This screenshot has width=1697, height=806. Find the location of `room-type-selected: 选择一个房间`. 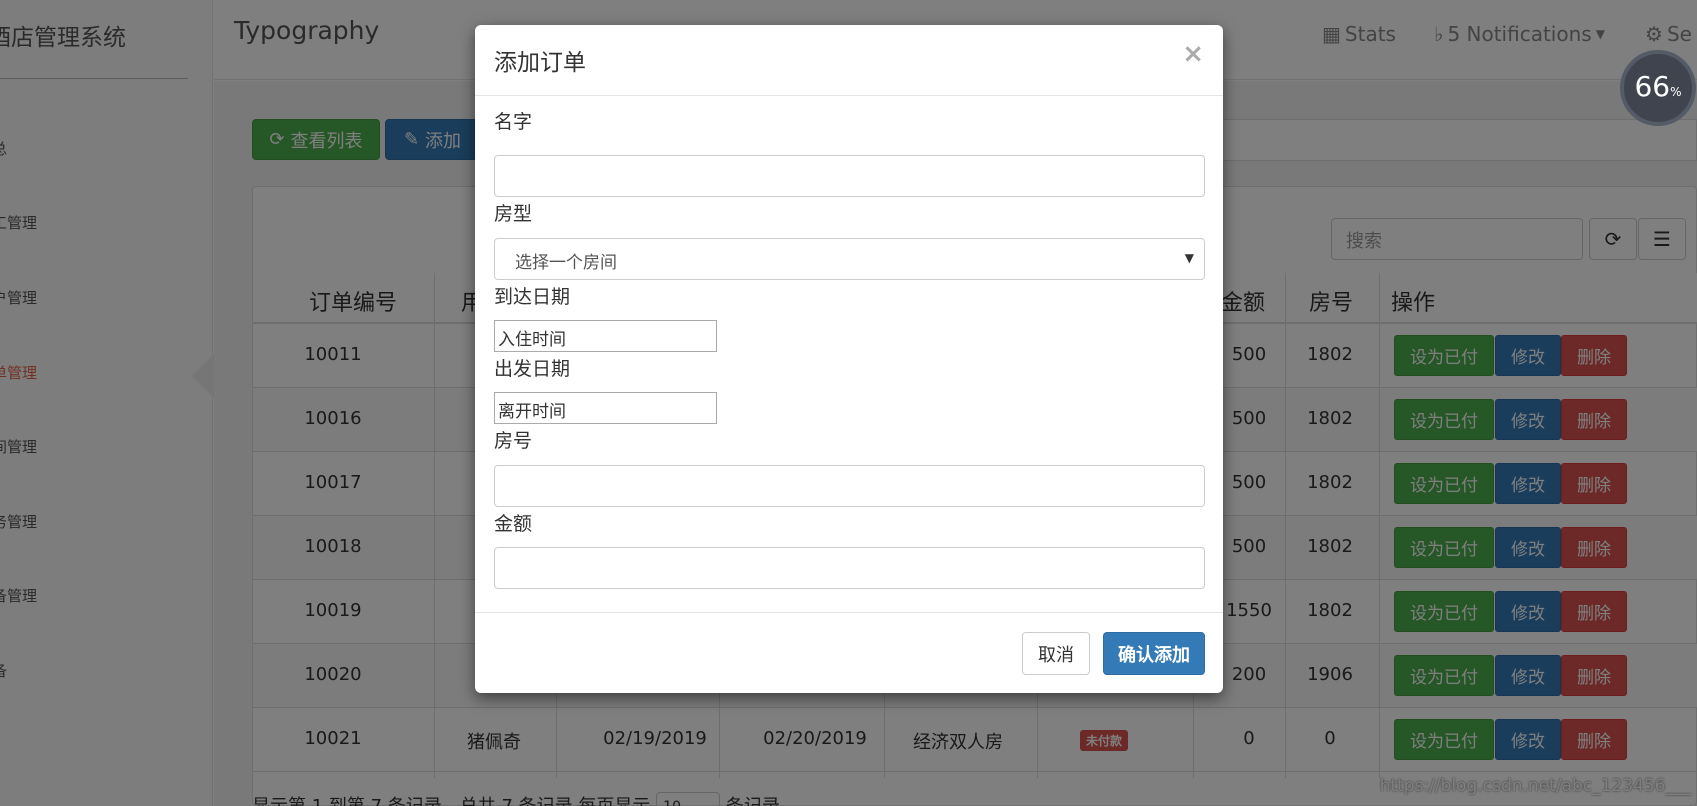

room-type-selected: 选择一个房间 is located at coordinates (566, 263).